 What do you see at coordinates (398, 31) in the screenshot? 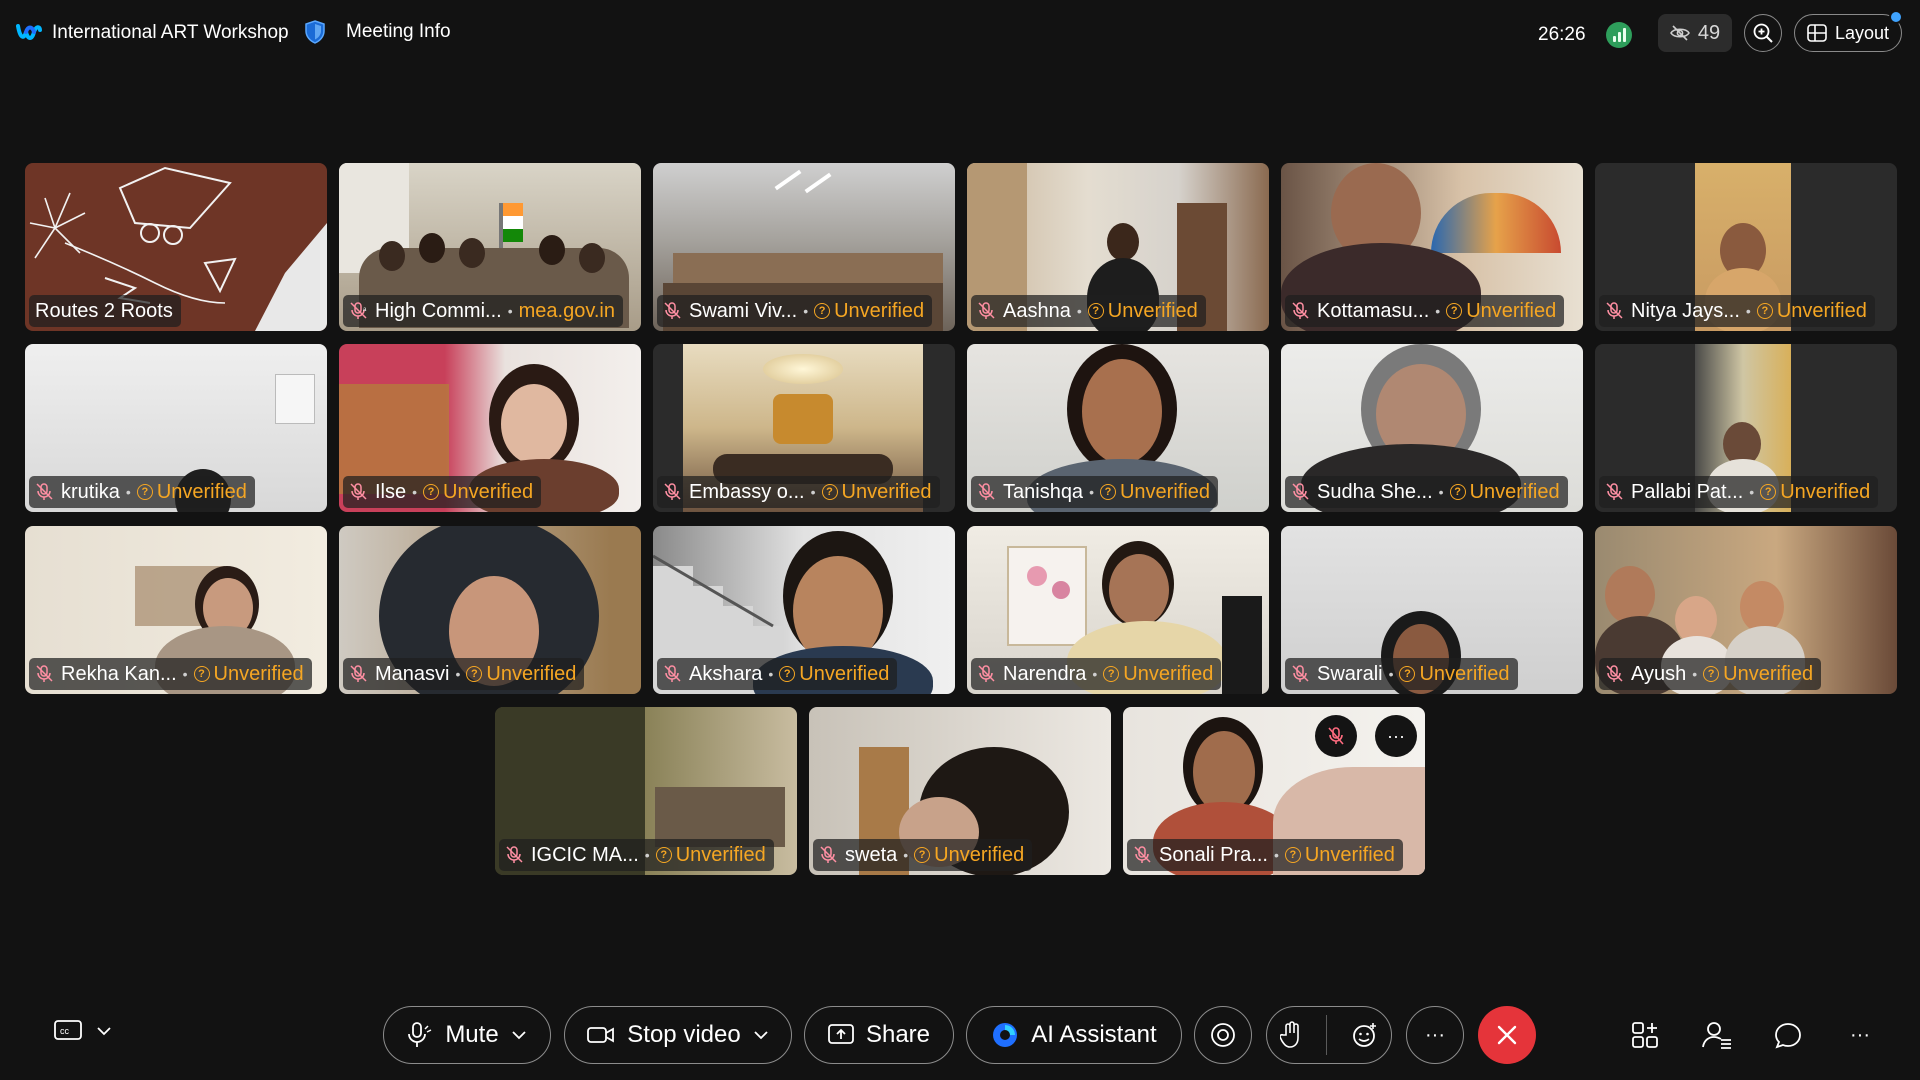
I see `meeting-info-label: Meeting Info` at bounding box center [398, 31].